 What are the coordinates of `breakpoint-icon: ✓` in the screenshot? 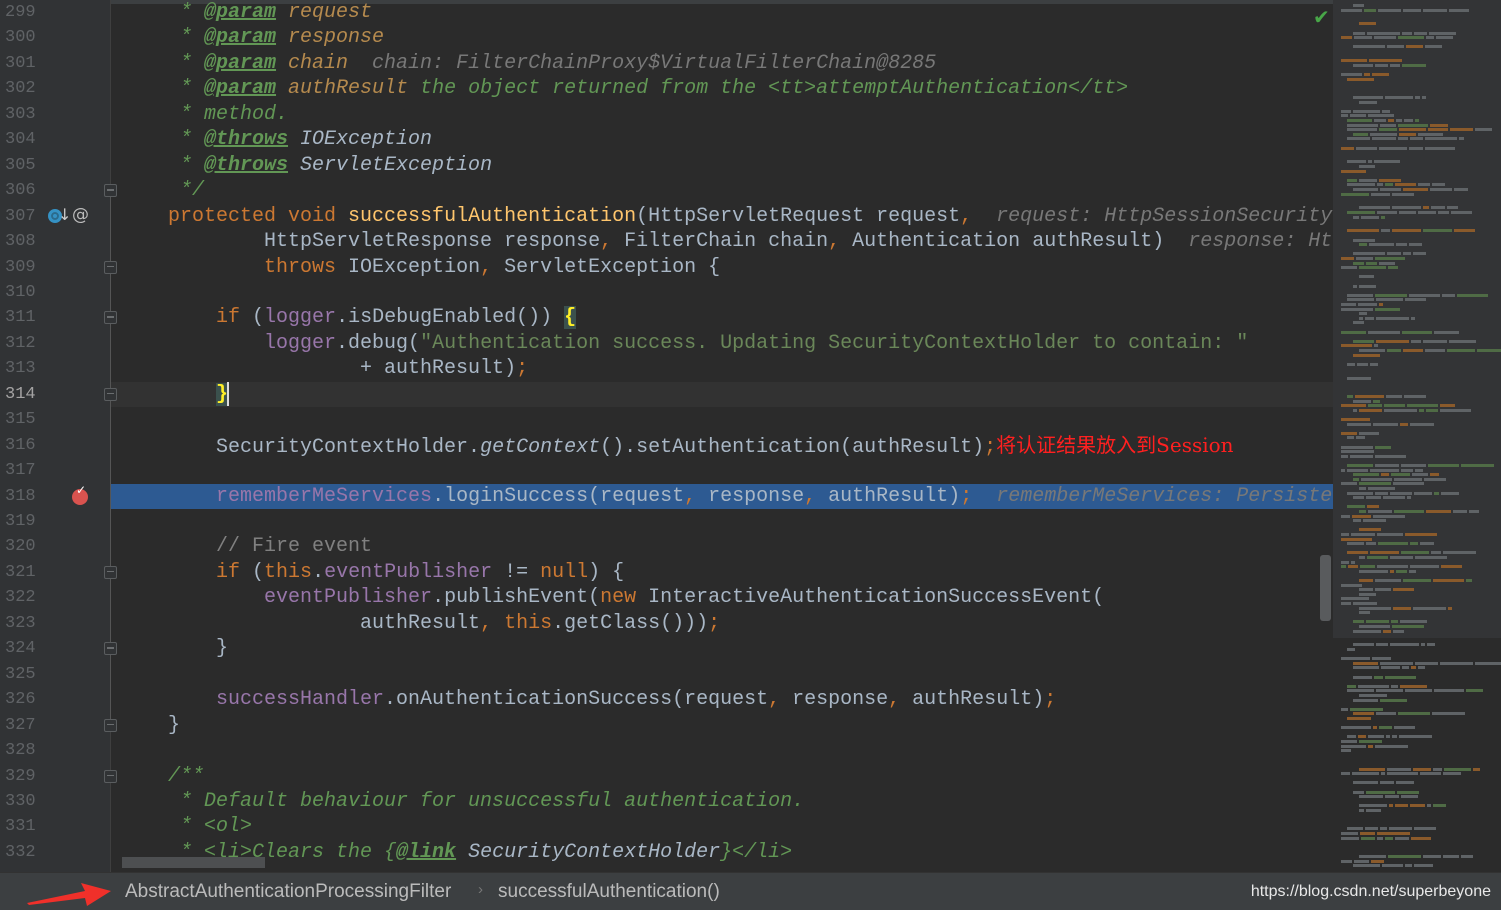 It's located at (80, 494).